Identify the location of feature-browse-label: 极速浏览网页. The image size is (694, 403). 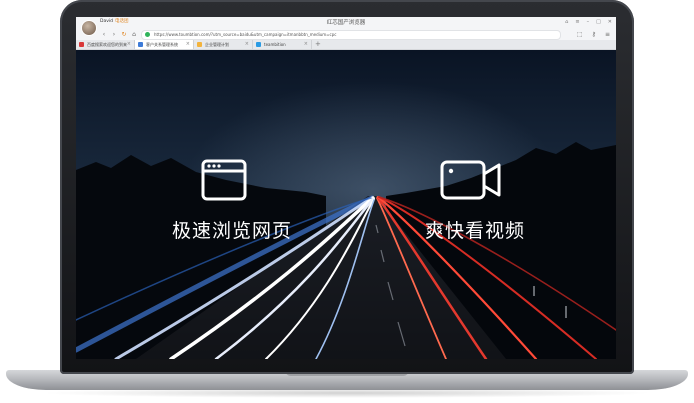
(232, 231).